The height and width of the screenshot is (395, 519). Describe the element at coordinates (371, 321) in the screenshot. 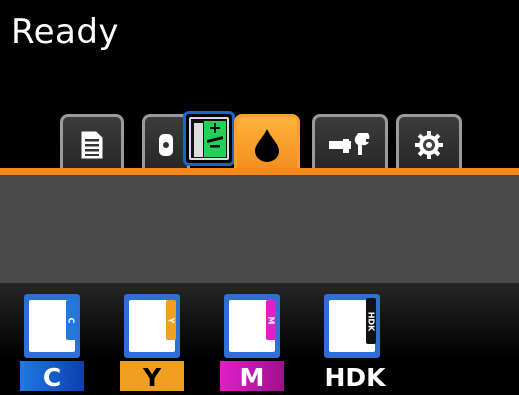

I see `ink-level-hdk: HDK` at that location.